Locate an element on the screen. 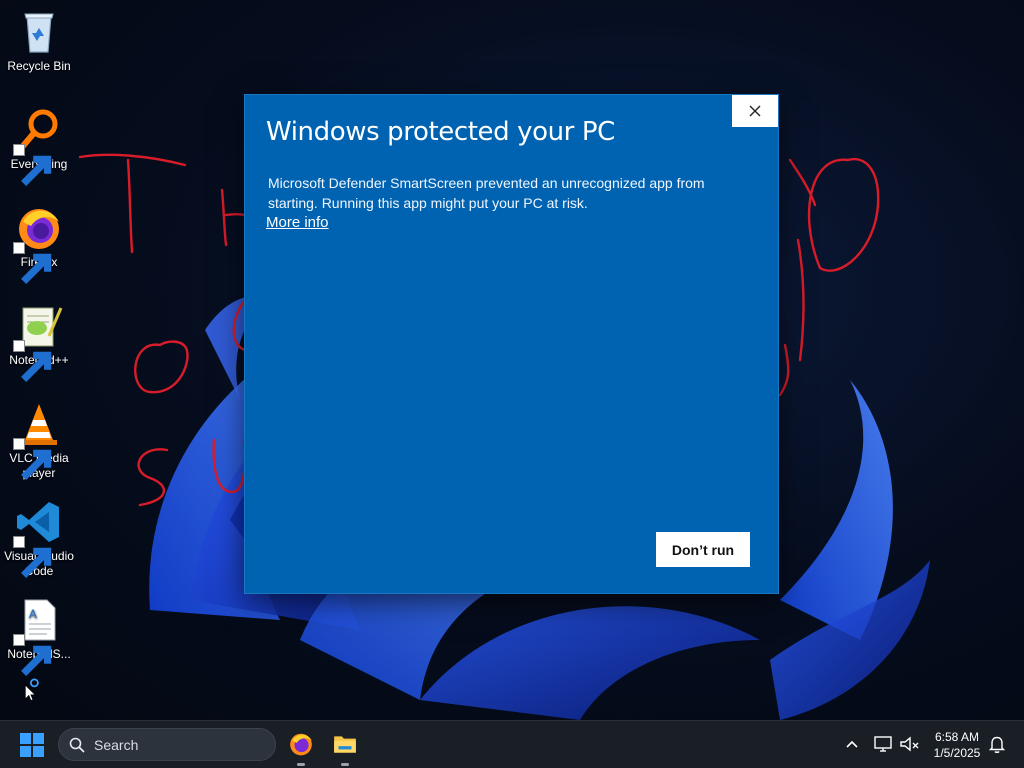 This screenshot has height=768, width=1024. chevron-up-icon is located at coordinates (852, 744).